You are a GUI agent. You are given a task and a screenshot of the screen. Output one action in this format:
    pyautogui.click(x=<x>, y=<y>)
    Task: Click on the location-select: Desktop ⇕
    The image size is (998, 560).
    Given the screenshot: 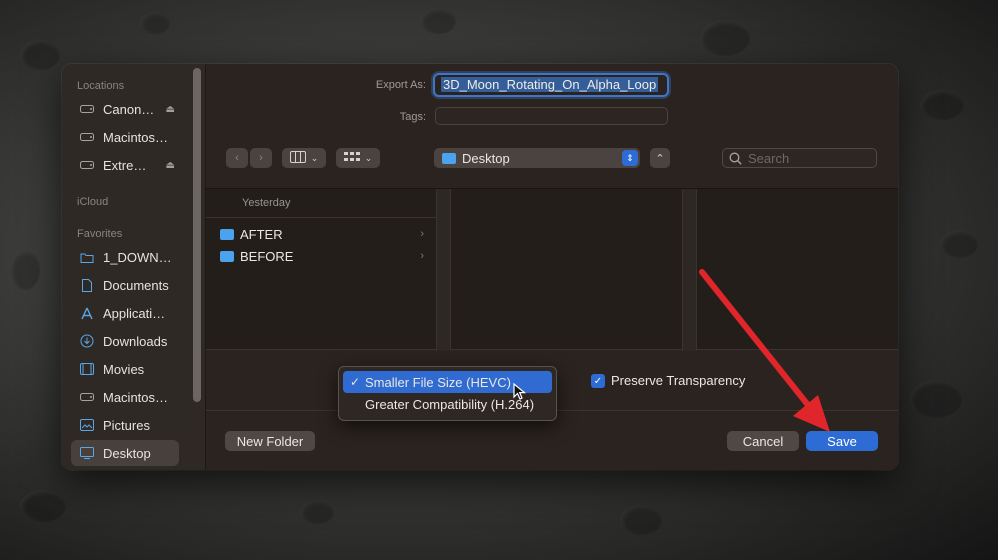 What is the action you would take?
    pyautogui.click(x=537, y=158)
    